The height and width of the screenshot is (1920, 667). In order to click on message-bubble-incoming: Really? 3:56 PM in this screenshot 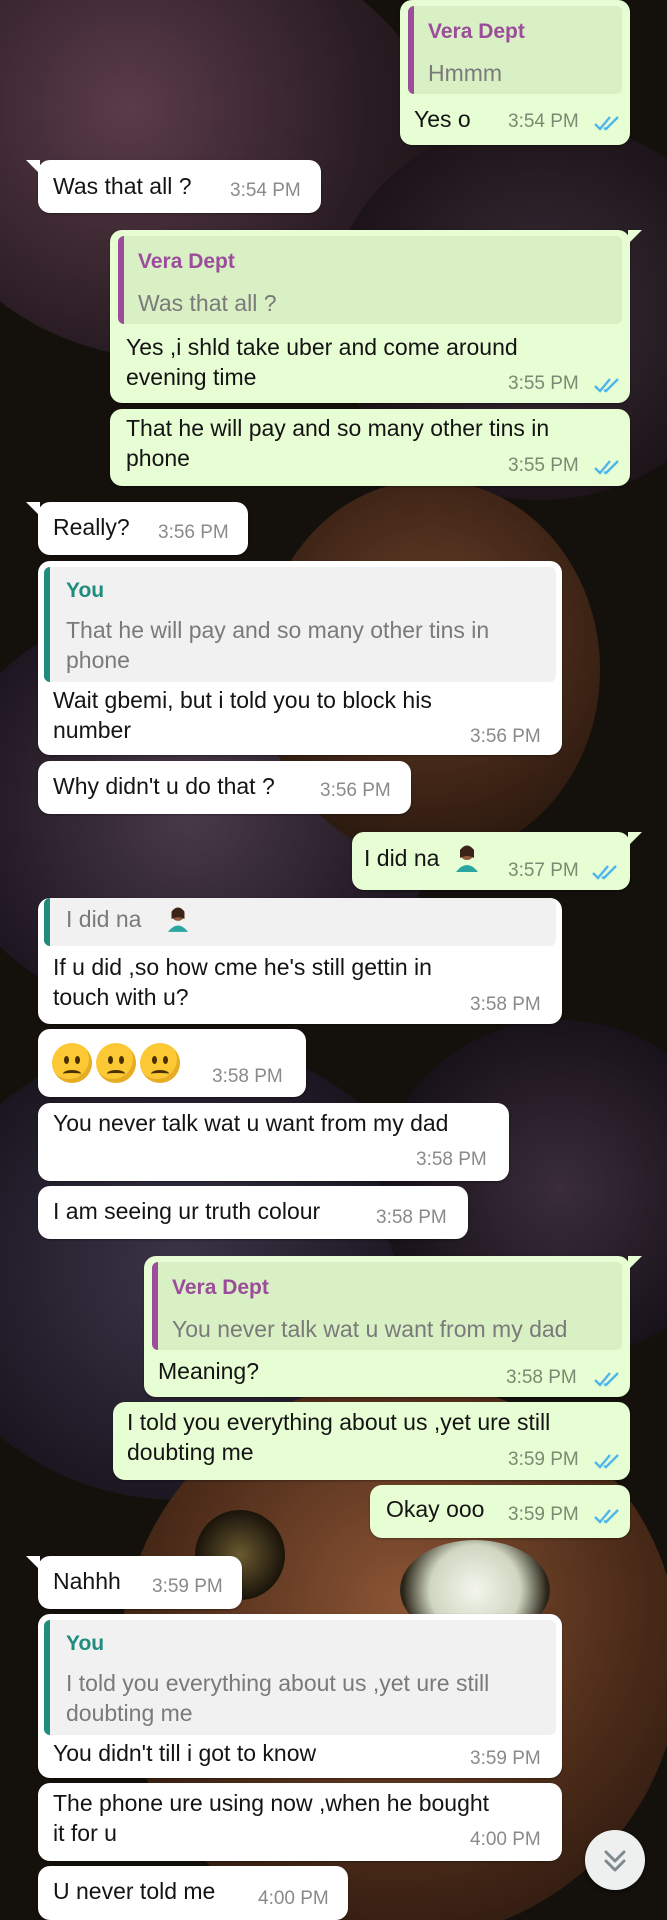, I will do `click(137, 528)`.